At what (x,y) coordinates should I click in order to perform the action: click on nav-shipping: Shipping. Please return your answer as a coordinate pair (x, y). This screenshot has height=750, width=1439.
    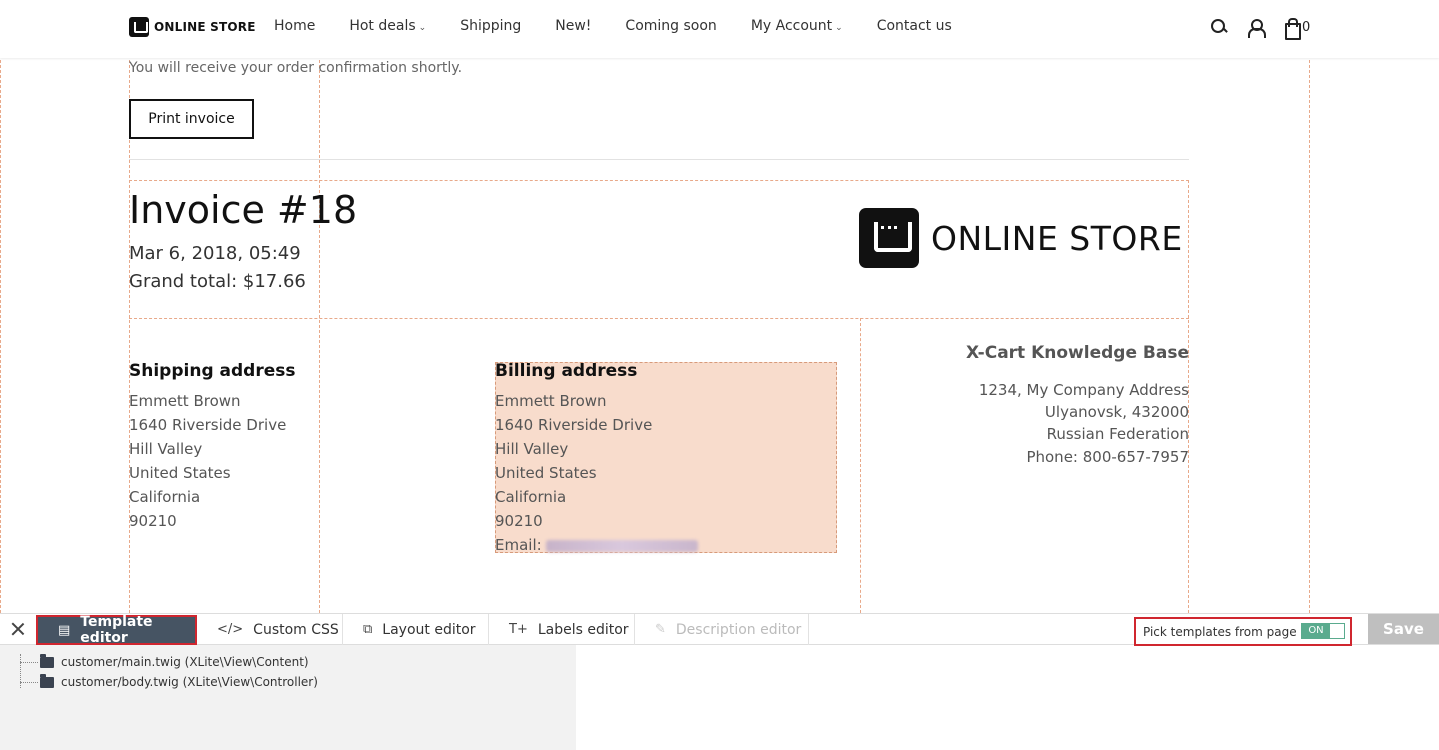
    Looking at the image, I should click on (490, 26).